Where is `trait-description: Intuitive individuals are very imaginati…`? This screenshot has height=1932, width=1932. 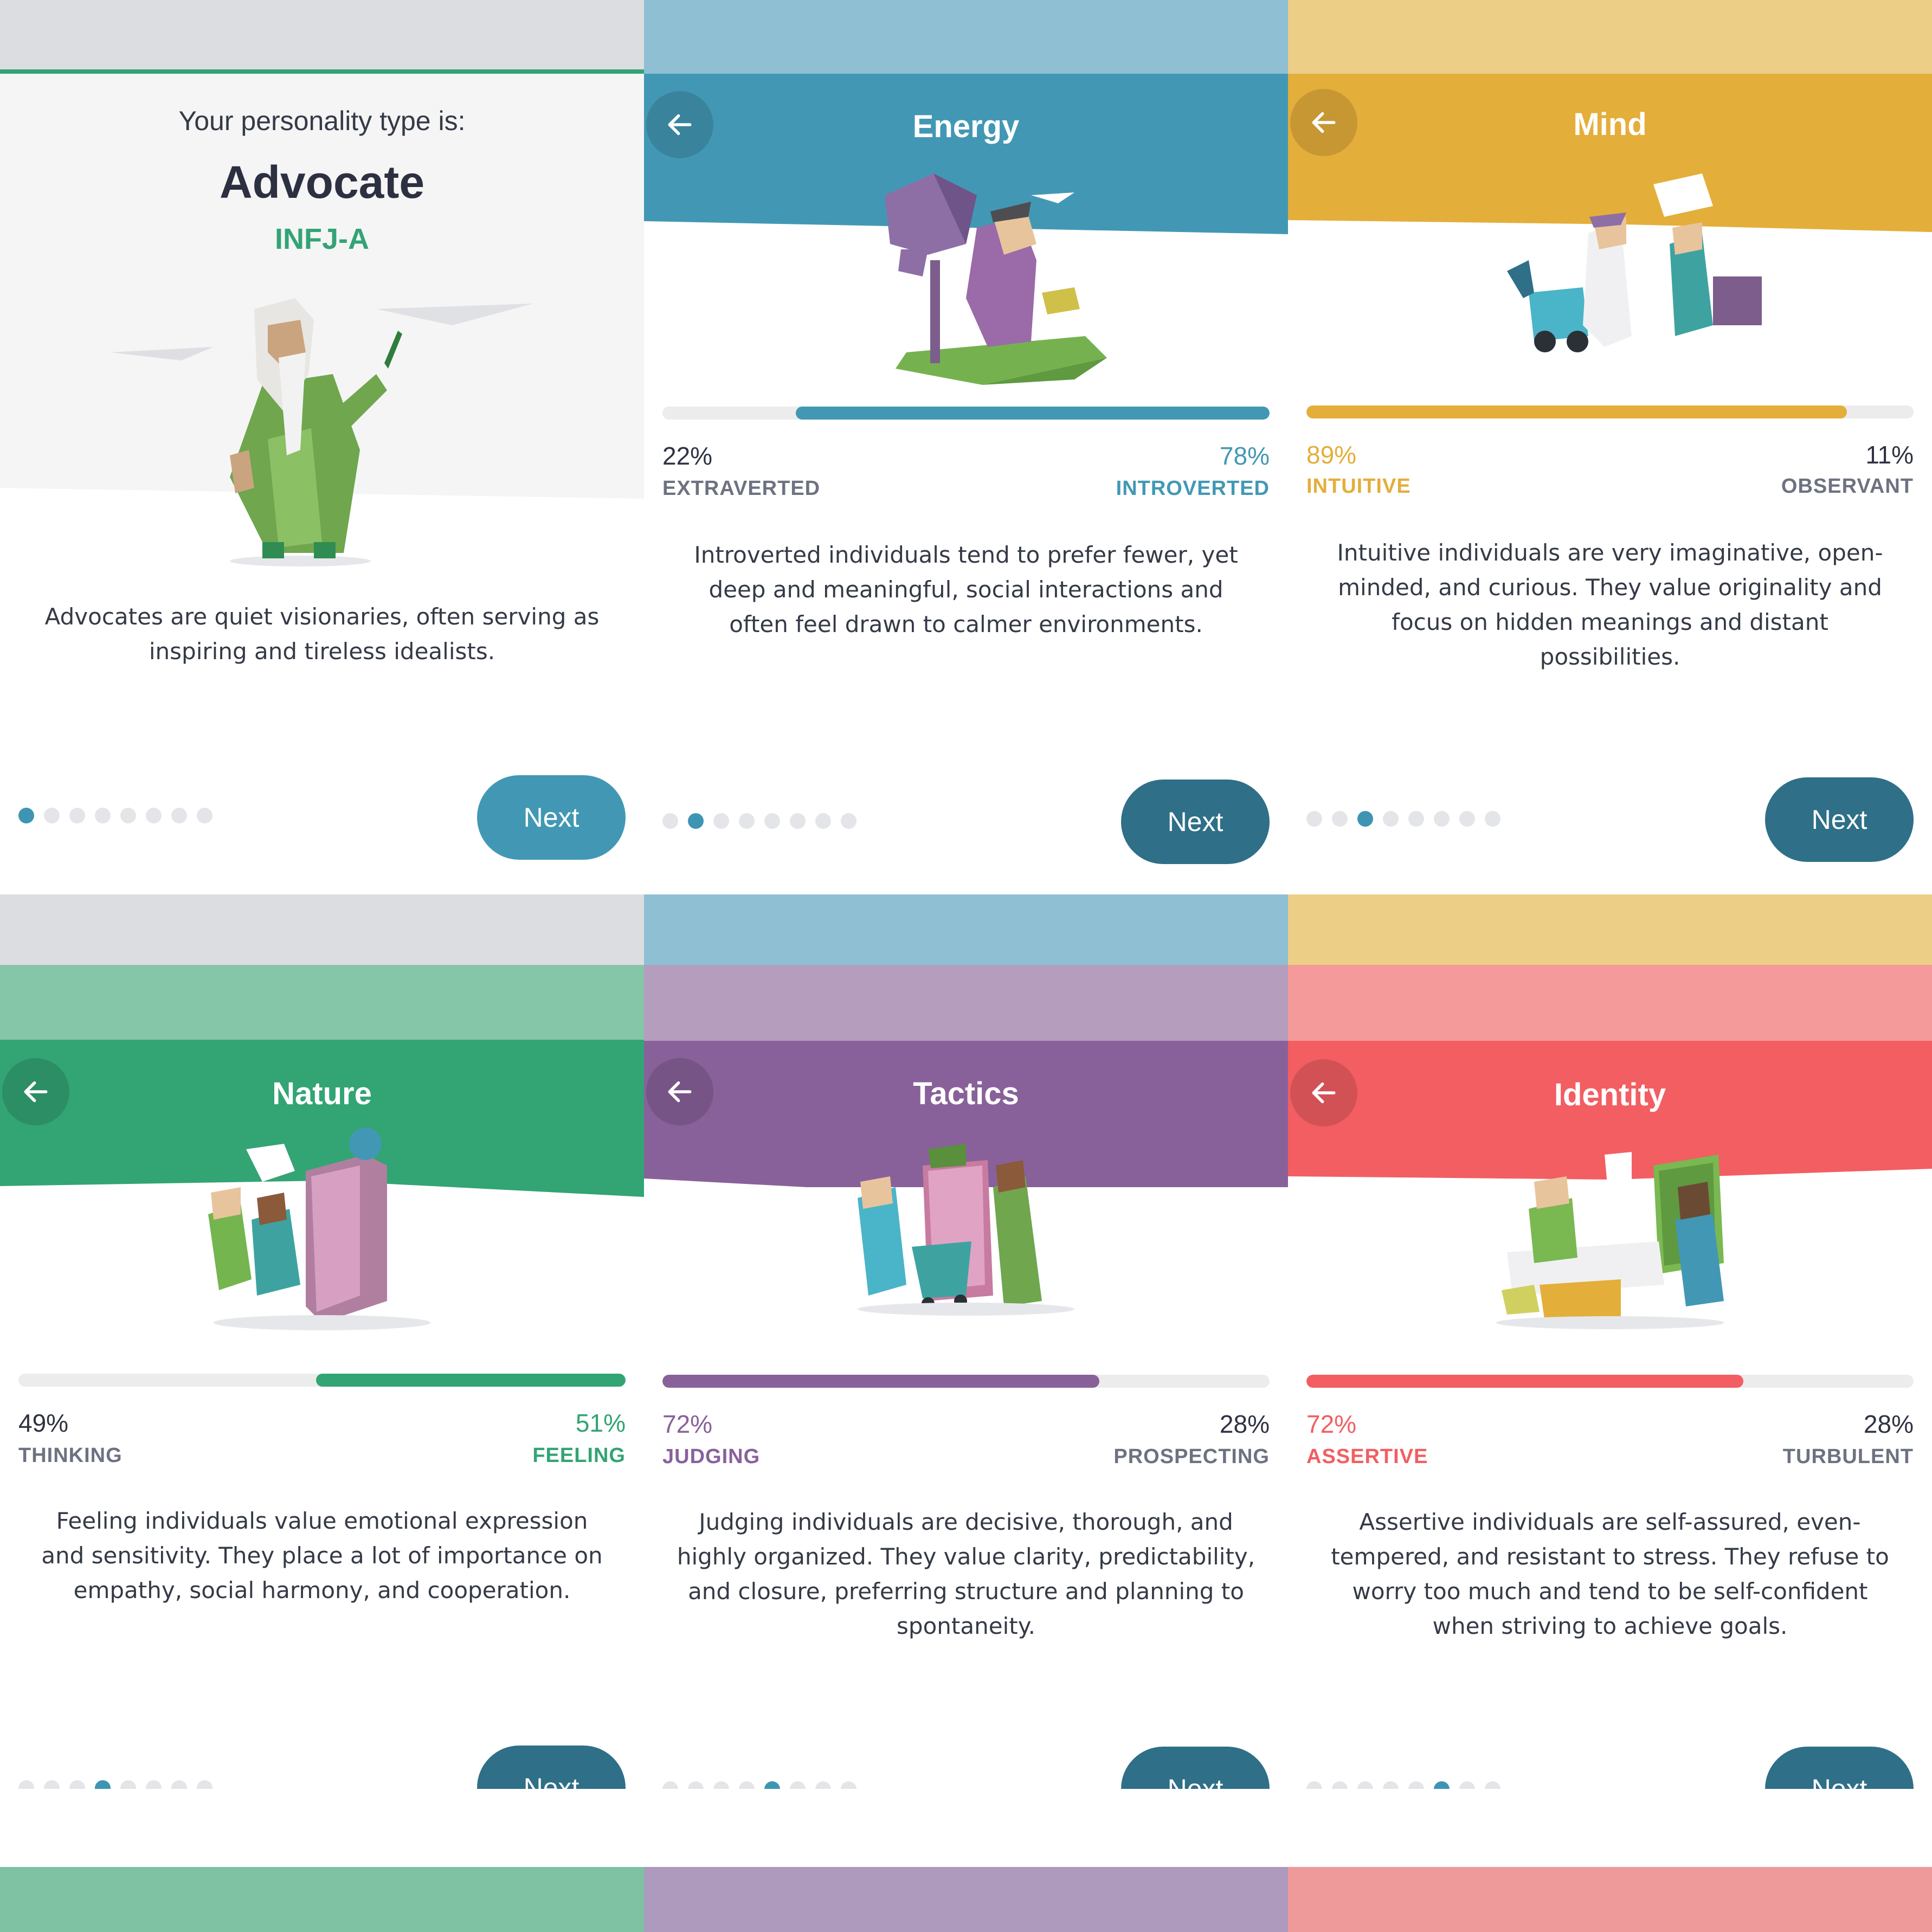
trait-description: Intuitive individuals are very imaginati… is located at coordinates (1610, 604).